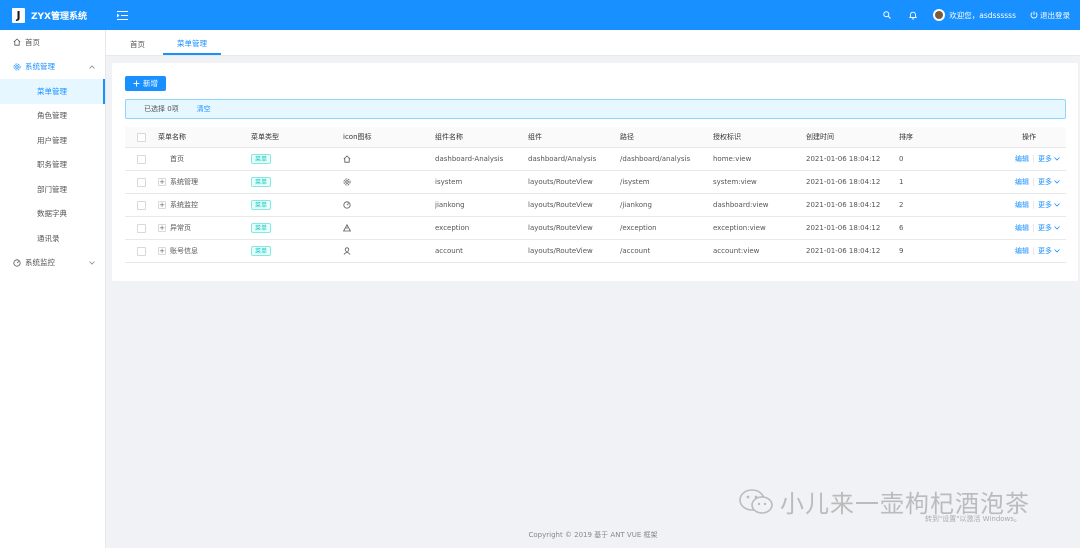  What do you see at coordinates (450, 205) in the screenshot?
I see `component-name: jiankong` at bounding box center [450, 205].